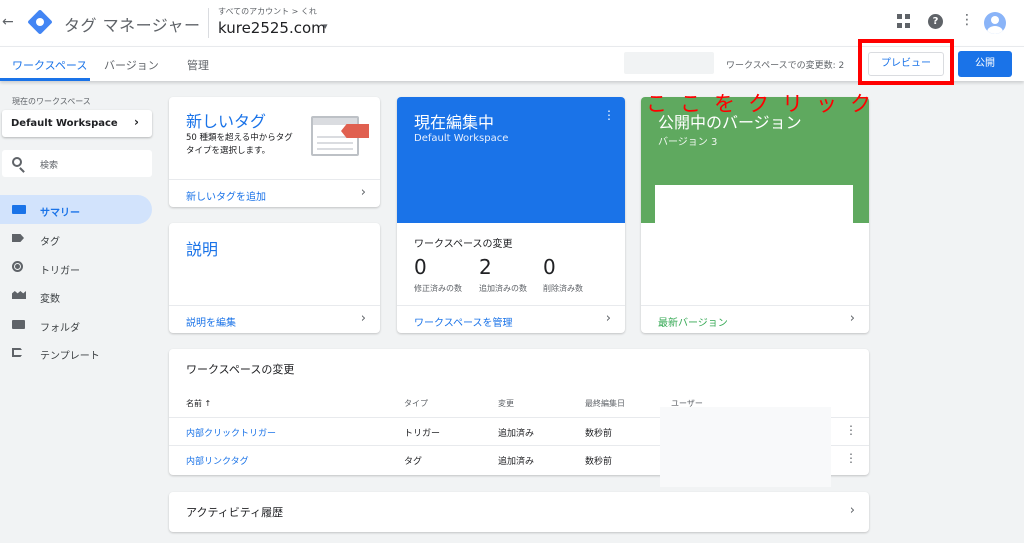  I want to click on account-breadcrumb: すべてのアカウント > くれ, so click(267, 11).